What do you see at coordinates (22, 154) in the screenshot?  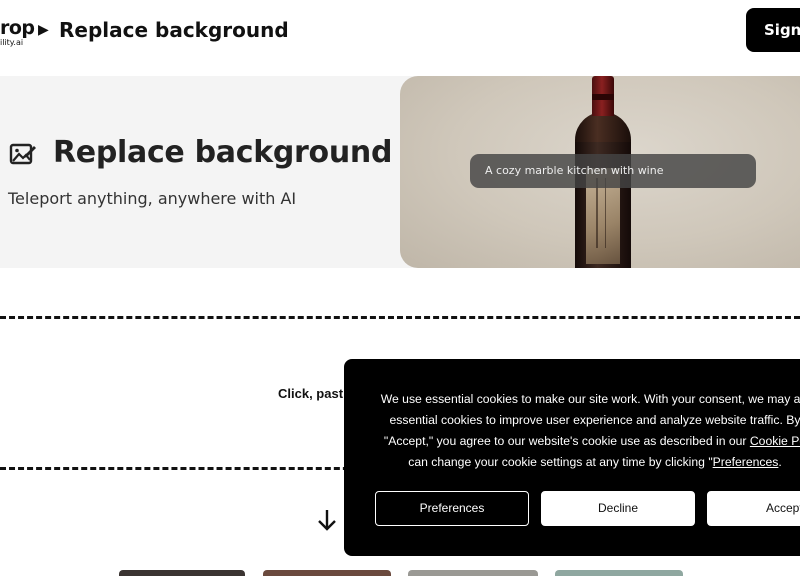 I see `image-edit-icon` at bounding box center [22, 154].